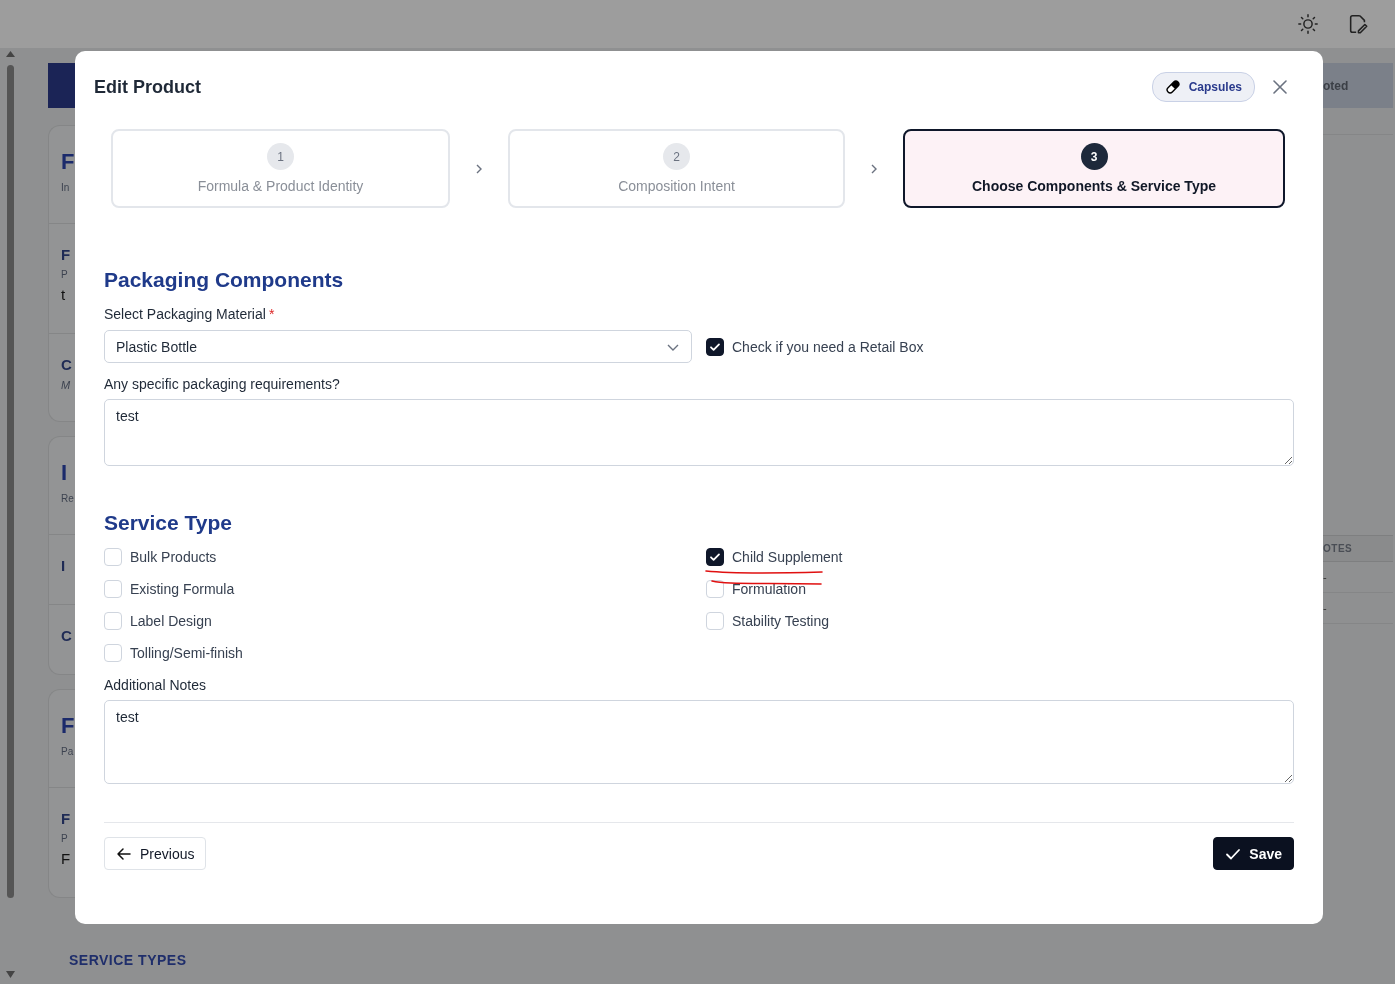  I want to click on checkbox-label: Existing Formula, so click(182, 589).